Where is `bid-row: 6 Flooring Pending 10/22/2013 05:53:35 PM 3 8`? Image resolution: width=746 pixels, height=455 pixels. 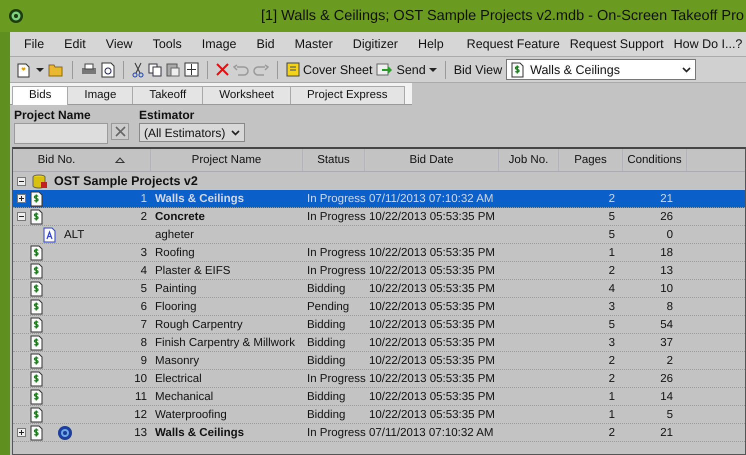 bid-row: 6 Flooring Pending 10/22/2013 05:53:35 PM 3 8 is located at coordinates (379, 307).